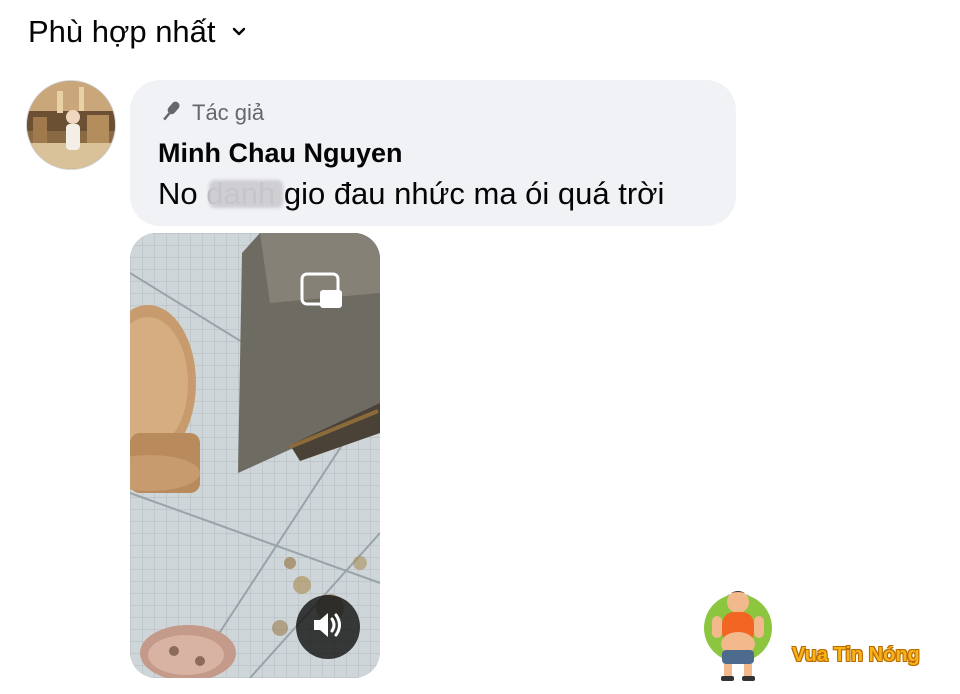 The image size is (960, 694). I want to click on chevron-down-icon, so click(239, 32).